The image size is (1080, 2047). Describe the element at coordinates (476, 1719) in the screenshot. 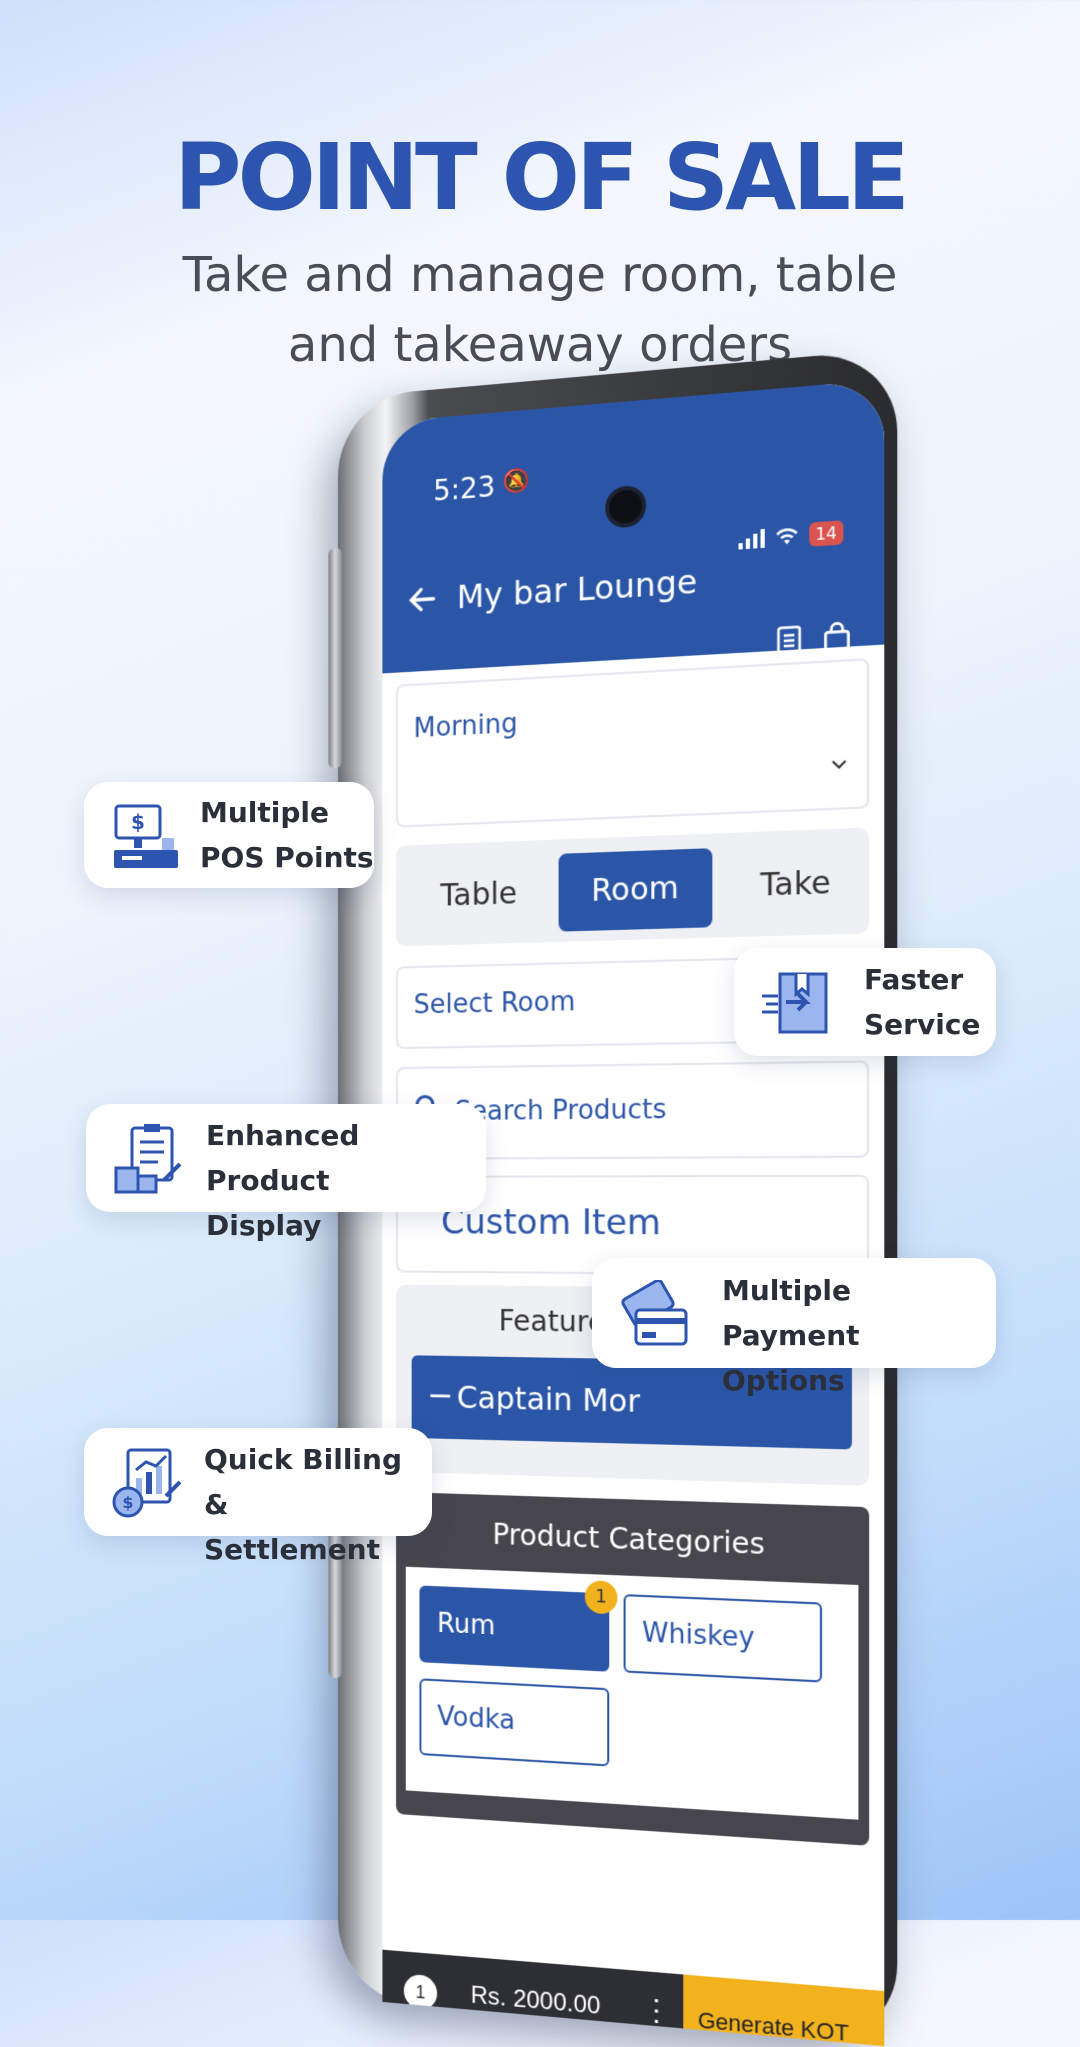

I see `category-label: Vodka` at that location.